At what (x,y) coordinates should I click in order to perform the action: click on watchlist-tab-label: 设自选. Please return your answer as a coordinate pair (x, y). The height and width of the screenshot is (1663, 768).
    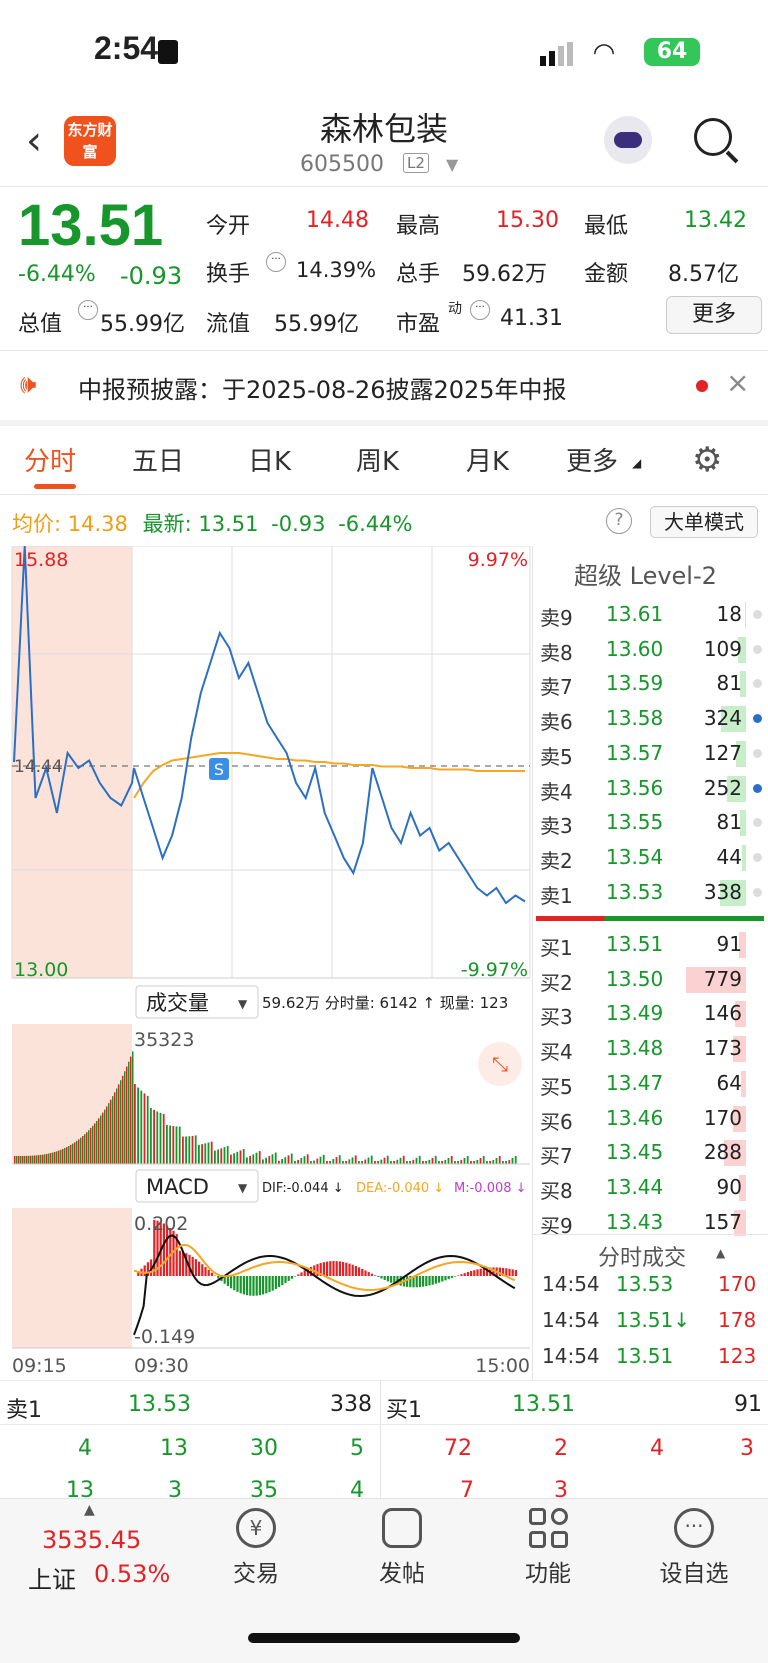
    Looking at the image, I should click on (694, 1574).